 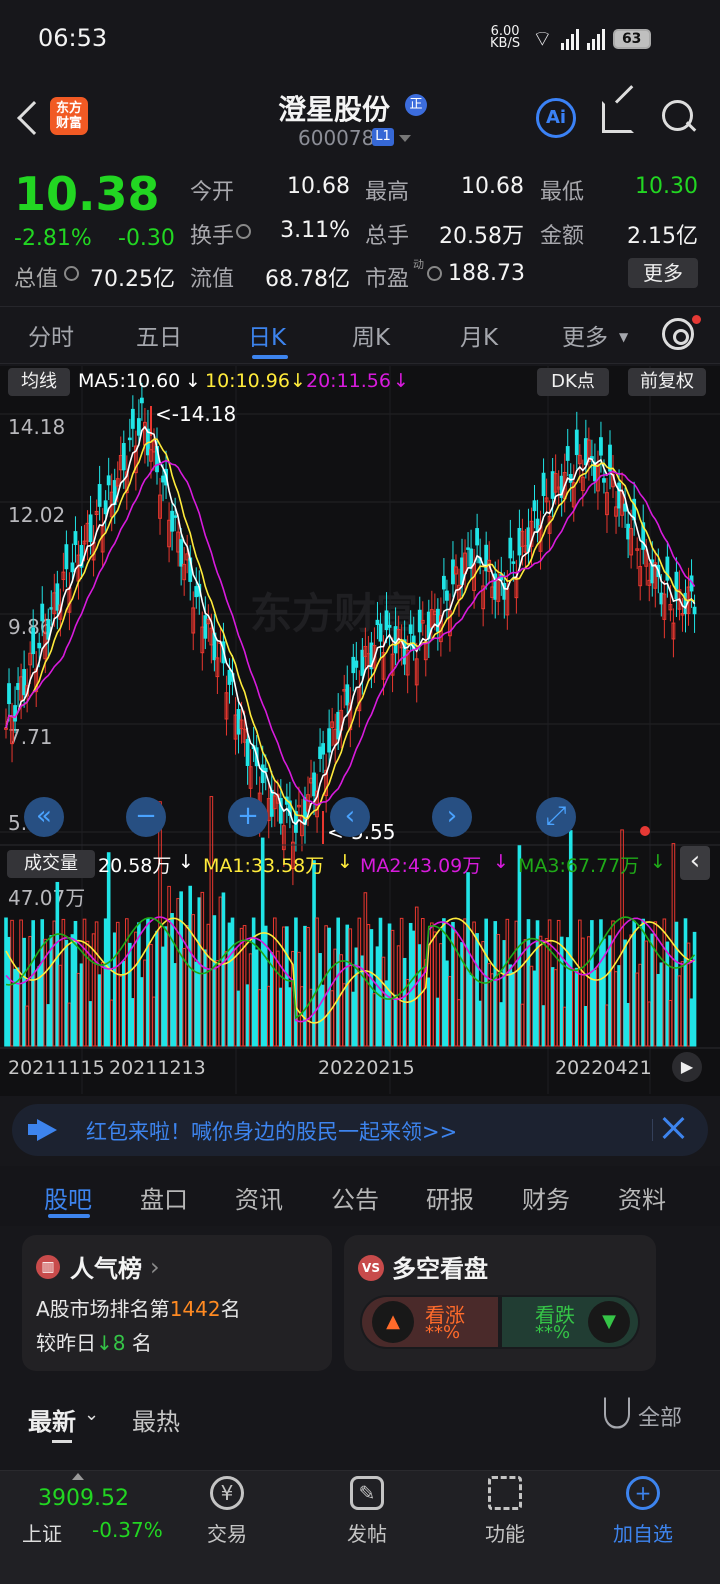 I want to click on content-tab-0: 股吧, so click(x=68, y=1197).